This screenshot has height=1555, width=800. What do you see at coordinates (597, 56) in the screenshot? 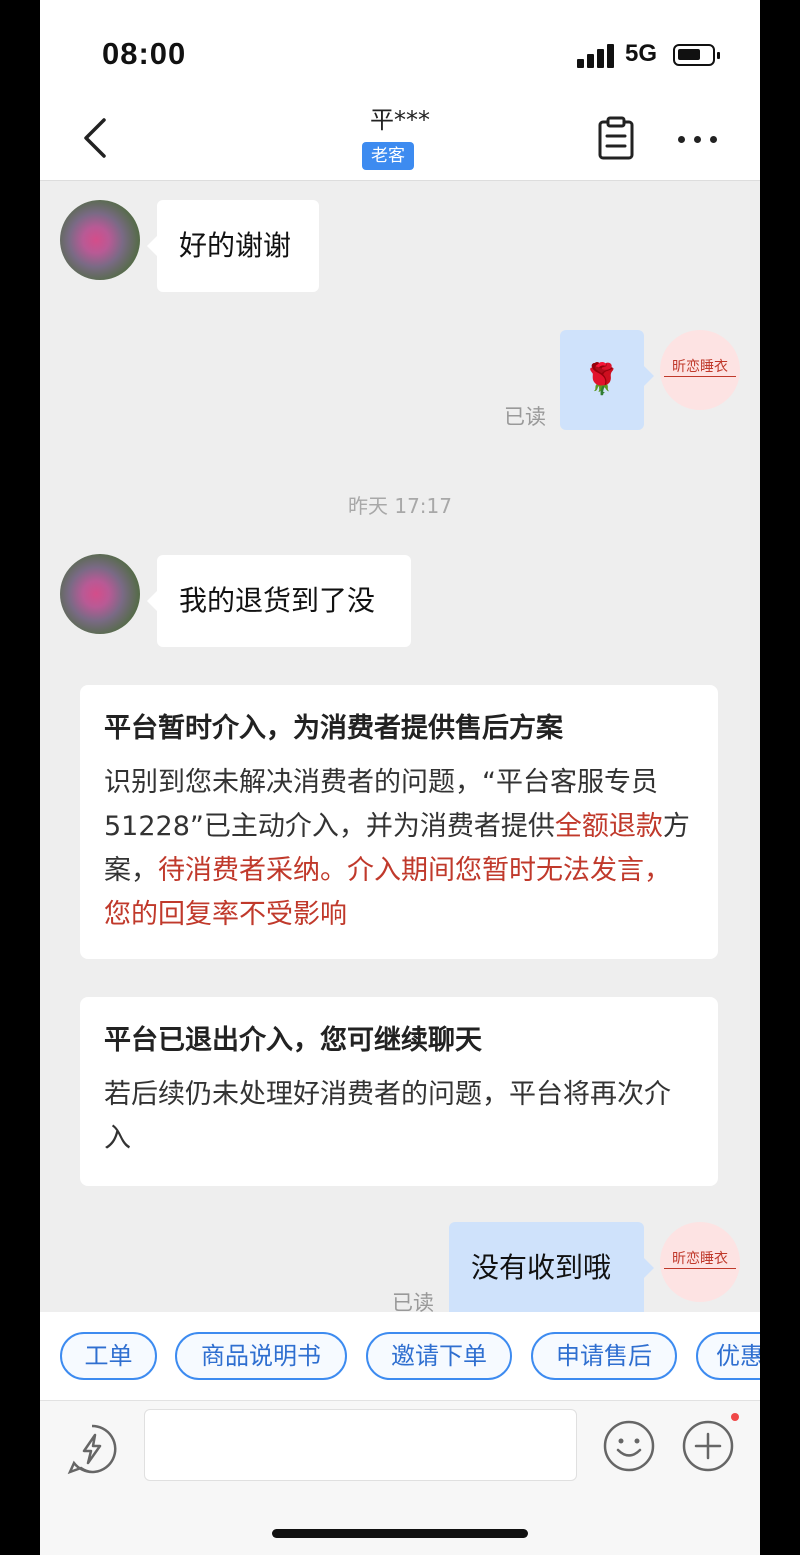
I see `signal-icon` at bounding box center [597, 56].